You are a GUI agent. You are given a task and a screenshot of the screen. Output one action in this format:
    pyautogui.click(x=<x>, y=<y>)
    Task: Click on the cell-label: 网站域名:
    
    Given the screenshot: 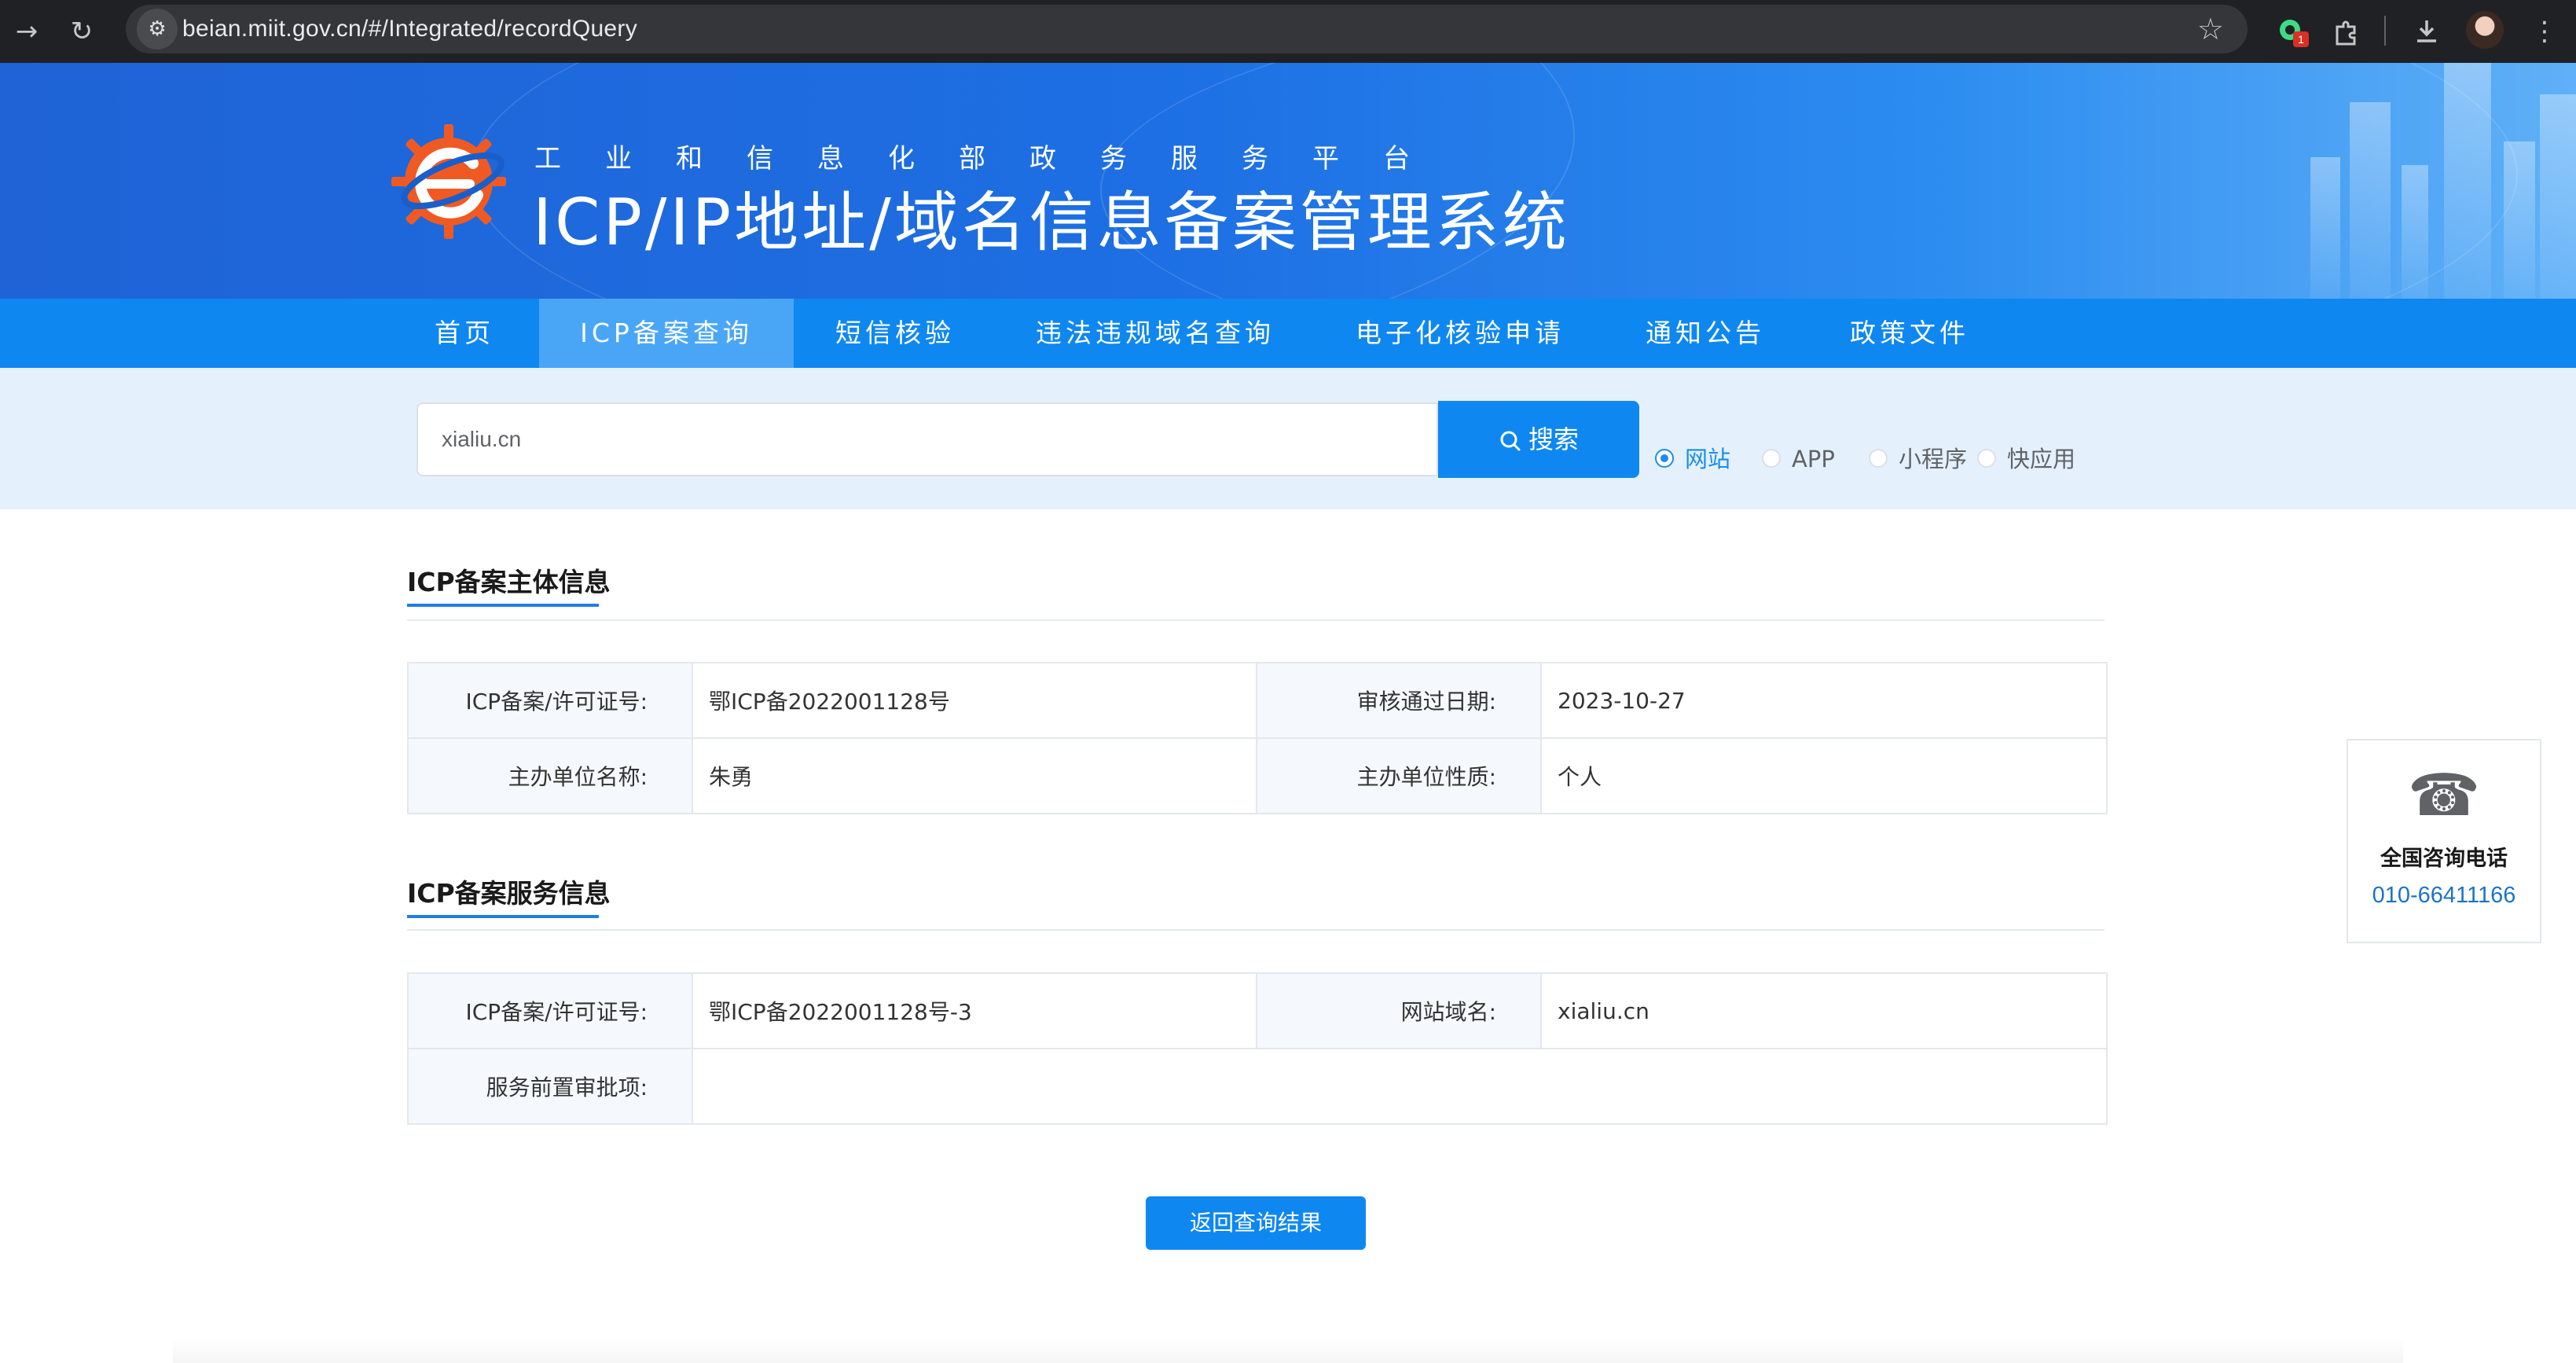 What is the action you would take?
    pyautogui.click(x=1399, y=1011)
    